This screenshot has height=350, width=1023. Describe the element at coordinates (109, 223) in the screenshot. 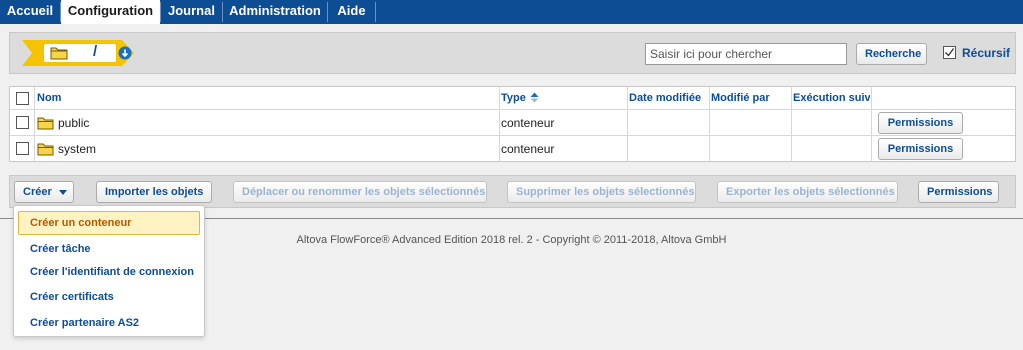

I see `menu-item-create-container: Créer un conteneur` at that location.